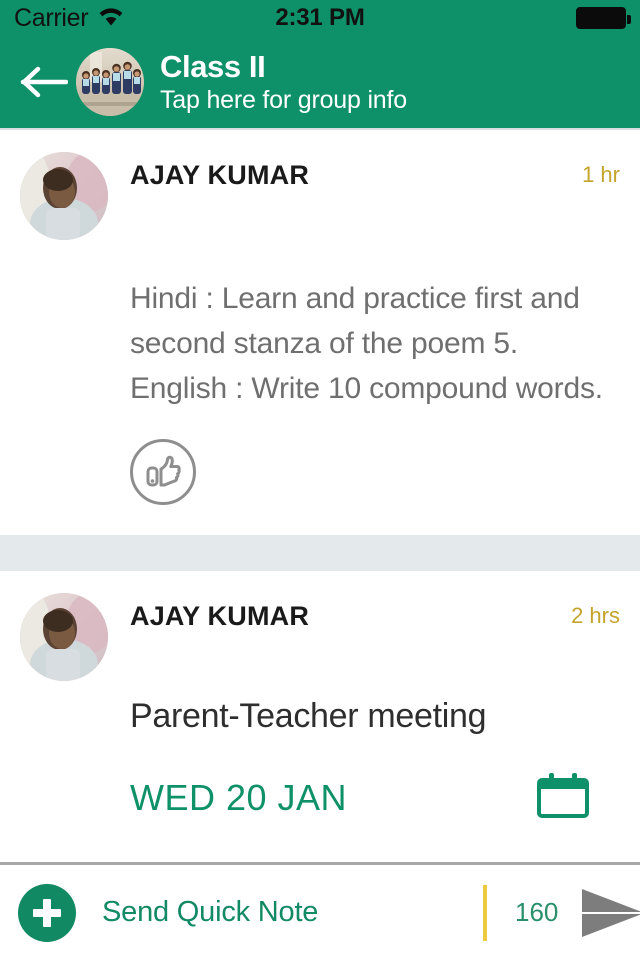  I want to click on thumbs-up-icon, so click(163, 471).